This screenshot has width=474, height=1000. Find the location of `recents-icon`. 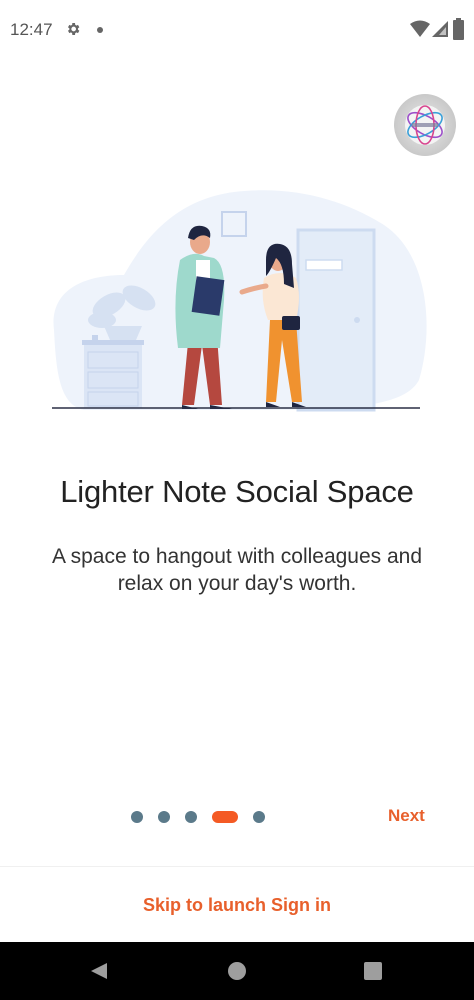

recents-icon is located at coordinates (373, 971).